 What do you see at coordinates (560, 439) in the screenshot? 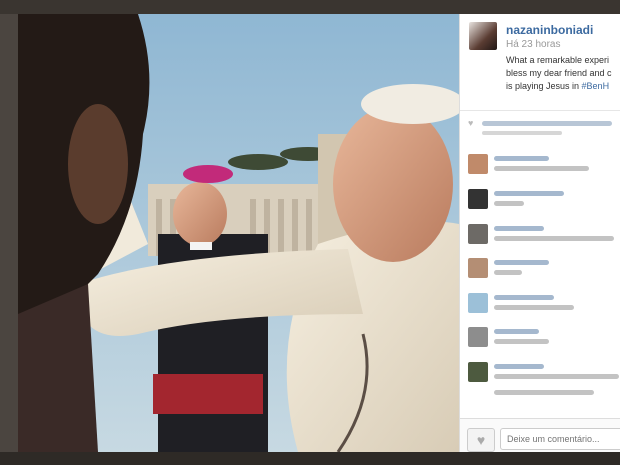
I see `comment-input` at bounding box center [560, 439].